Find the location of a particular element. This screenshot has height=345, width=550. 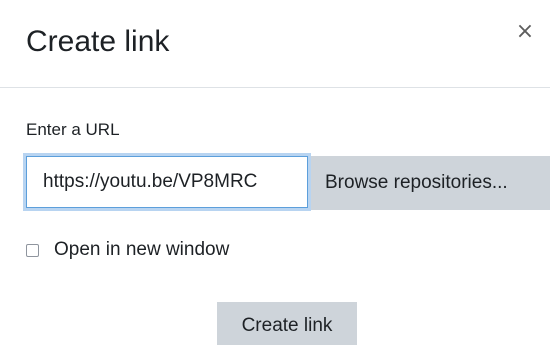

close-icon: × is located at coordinates (525, 32).